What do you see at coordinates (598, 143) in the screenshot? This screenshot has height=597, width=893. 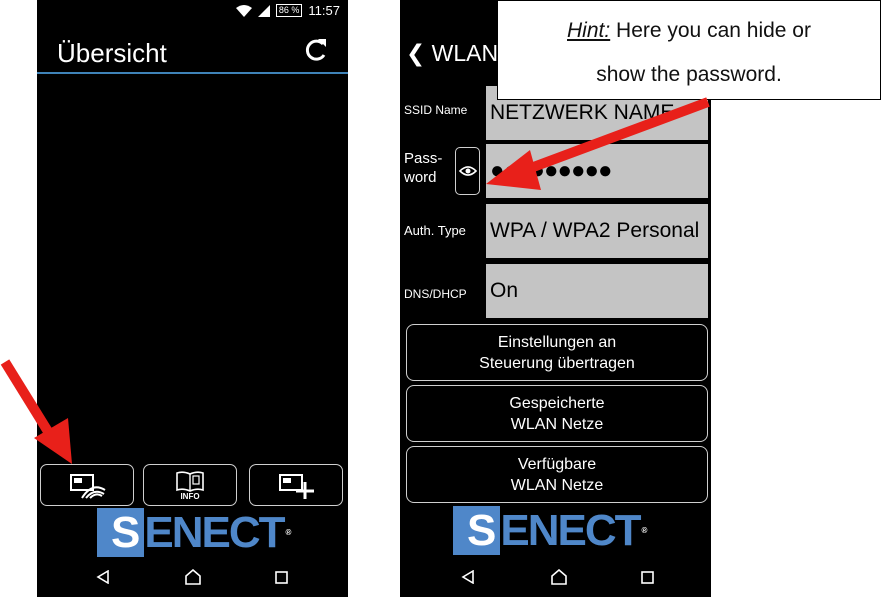 I see `arrow-to-eye-toggle` at bounding box center [598, 143].